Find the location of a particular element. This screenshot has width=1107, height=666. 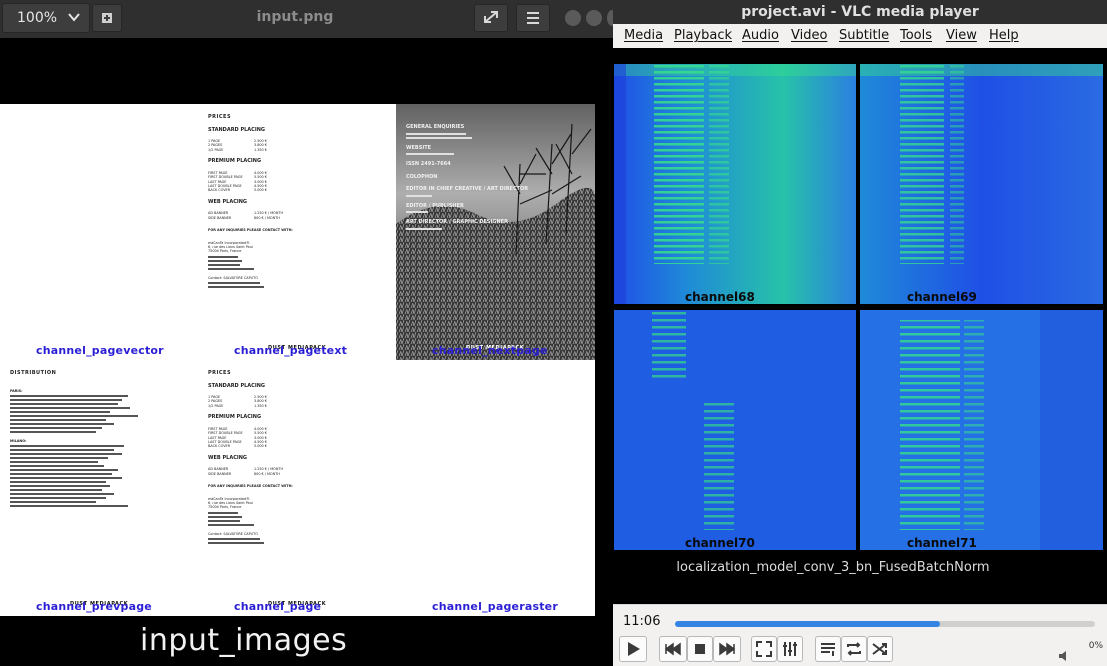

playlist-icon is located at coordinates (828, 649).